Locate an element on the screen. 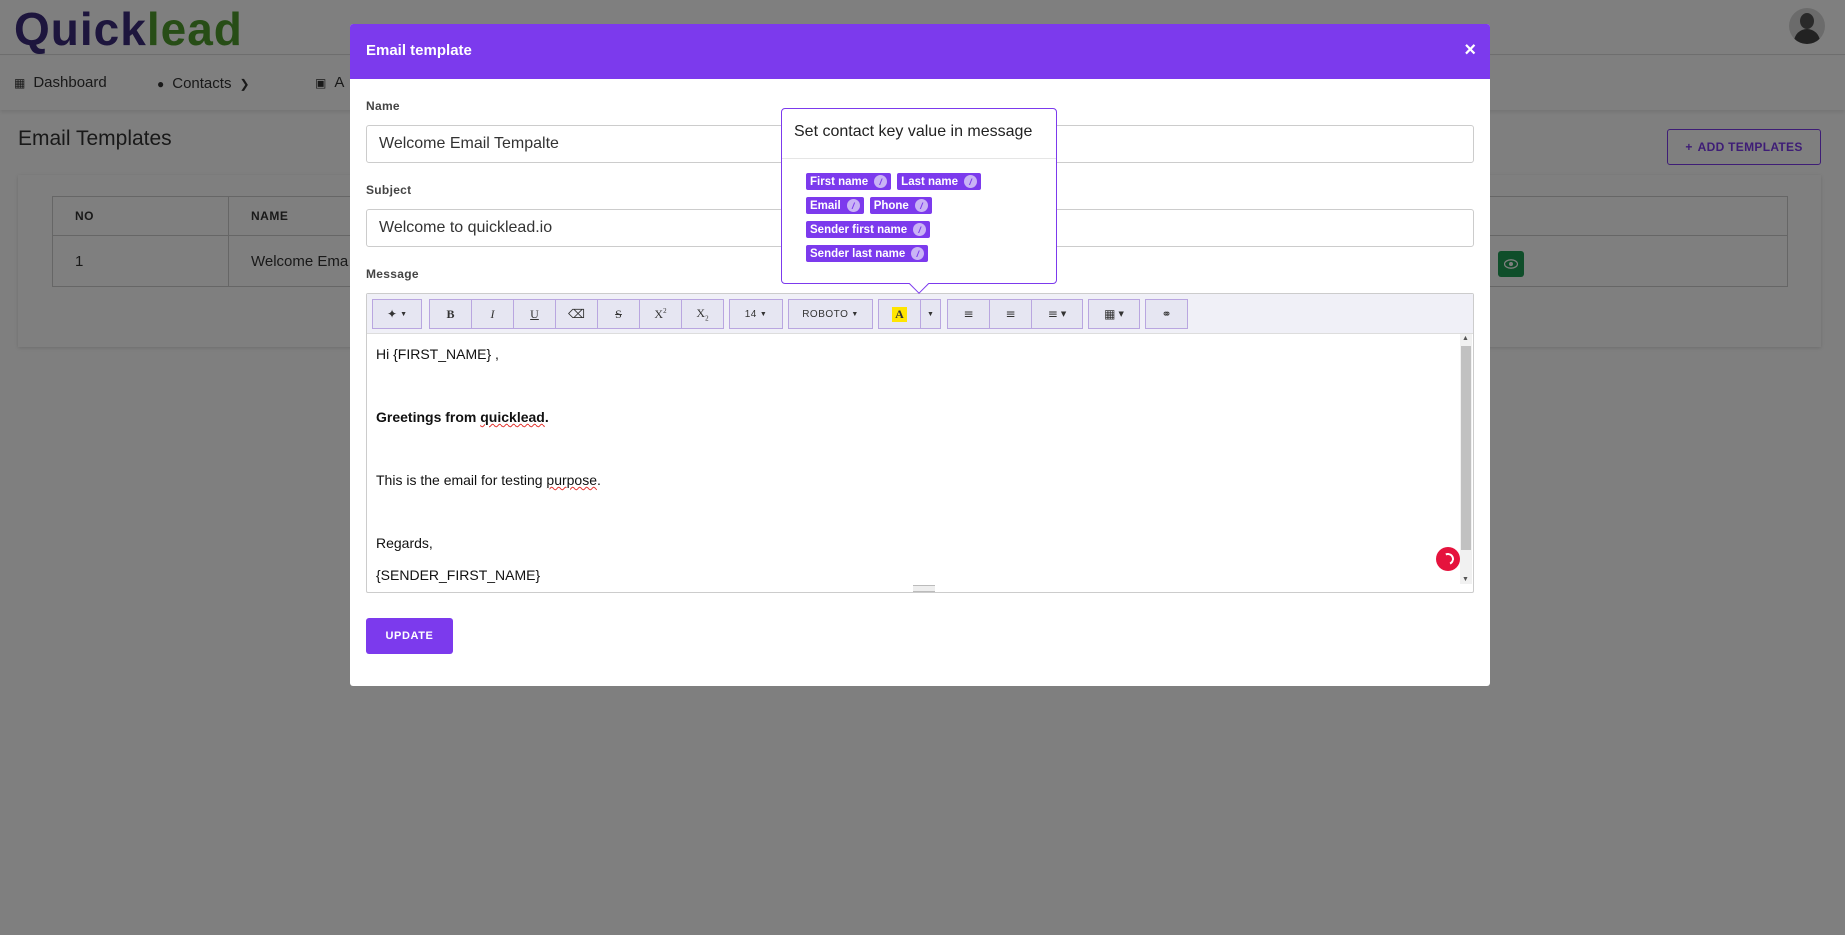  align-left-icon: ≡ is located at coordinates (1052, 314).